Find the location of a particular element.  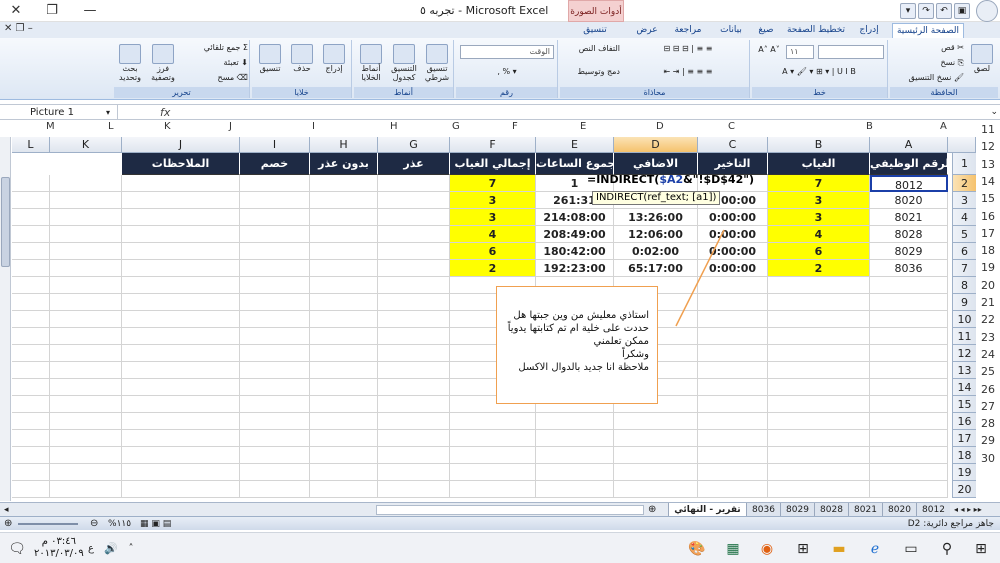

table-cell: 214:08:00 is located at coordinates (575, 217).